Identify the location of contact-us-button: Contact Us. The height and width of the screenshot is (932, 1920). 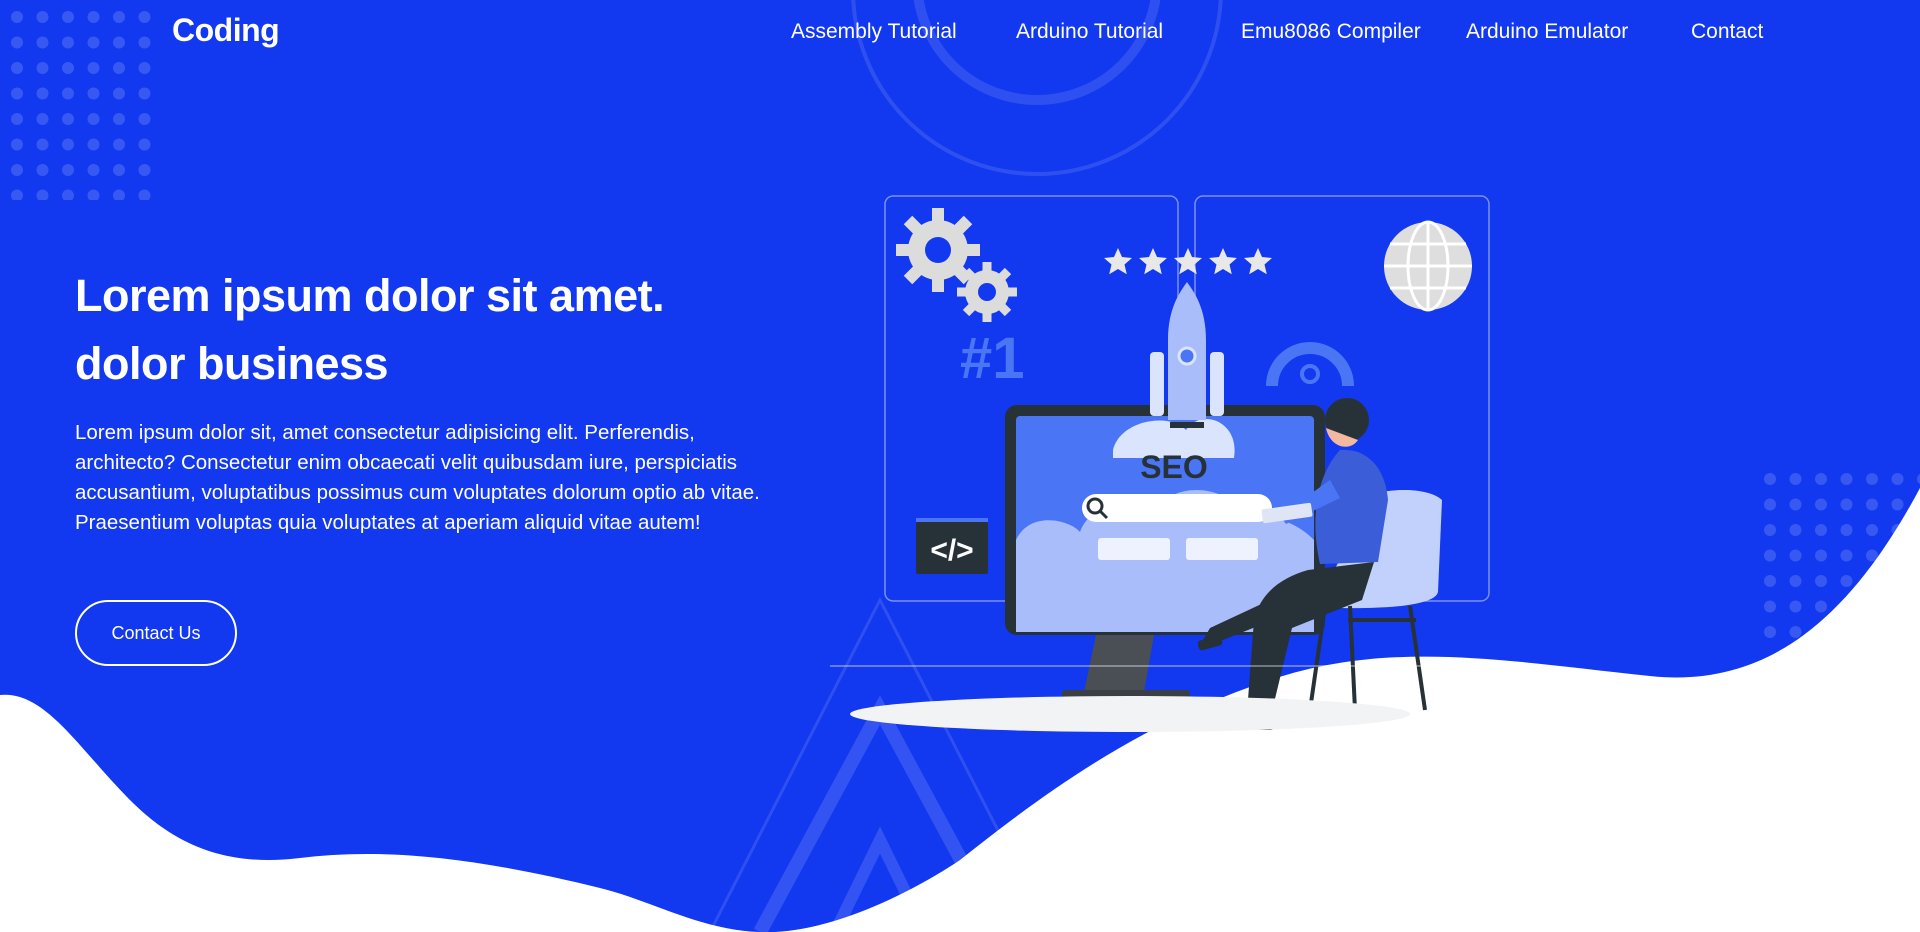
(156, 633).